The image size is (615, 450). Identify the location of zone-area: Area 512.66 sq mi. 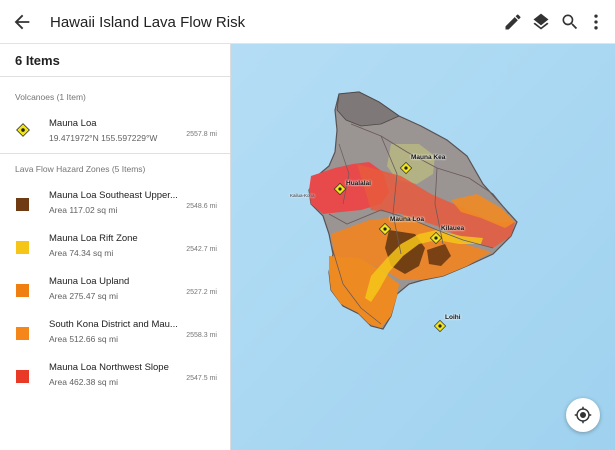
(83, 339).